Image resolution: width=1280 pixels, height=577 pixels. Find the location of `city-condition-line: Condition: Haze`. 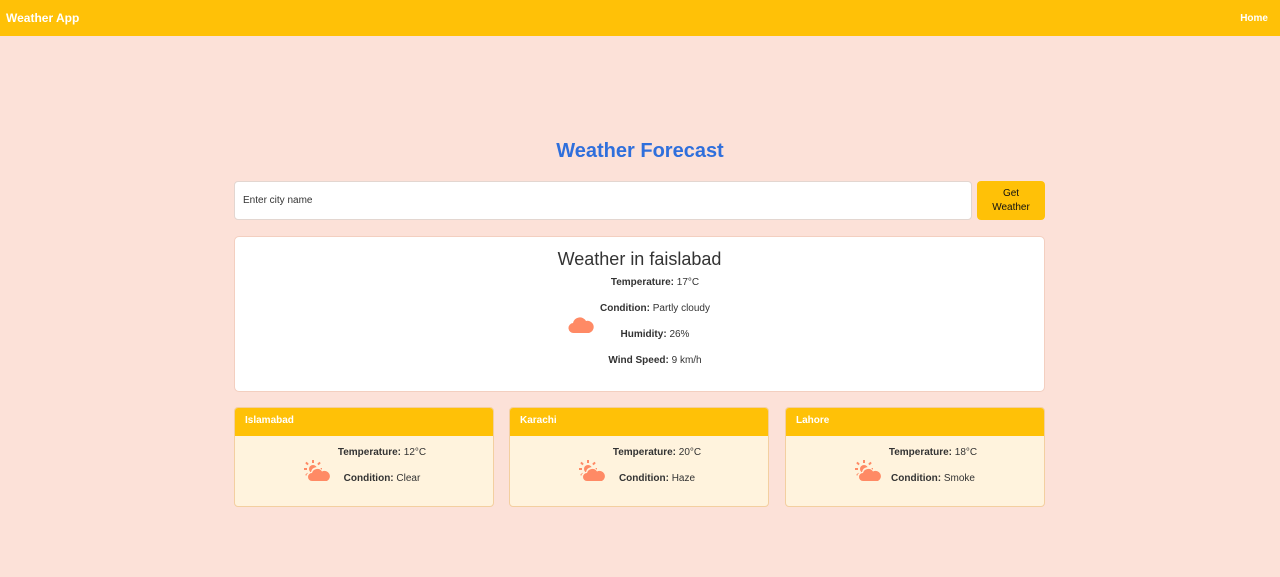

city-condition-line: Condition: Haze is located at coordinates (657, 478).